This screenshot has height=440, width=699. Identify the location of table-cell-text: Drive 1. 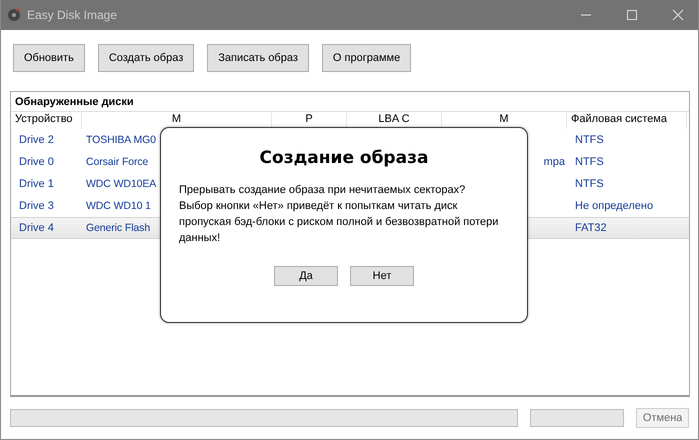
(36, 184).